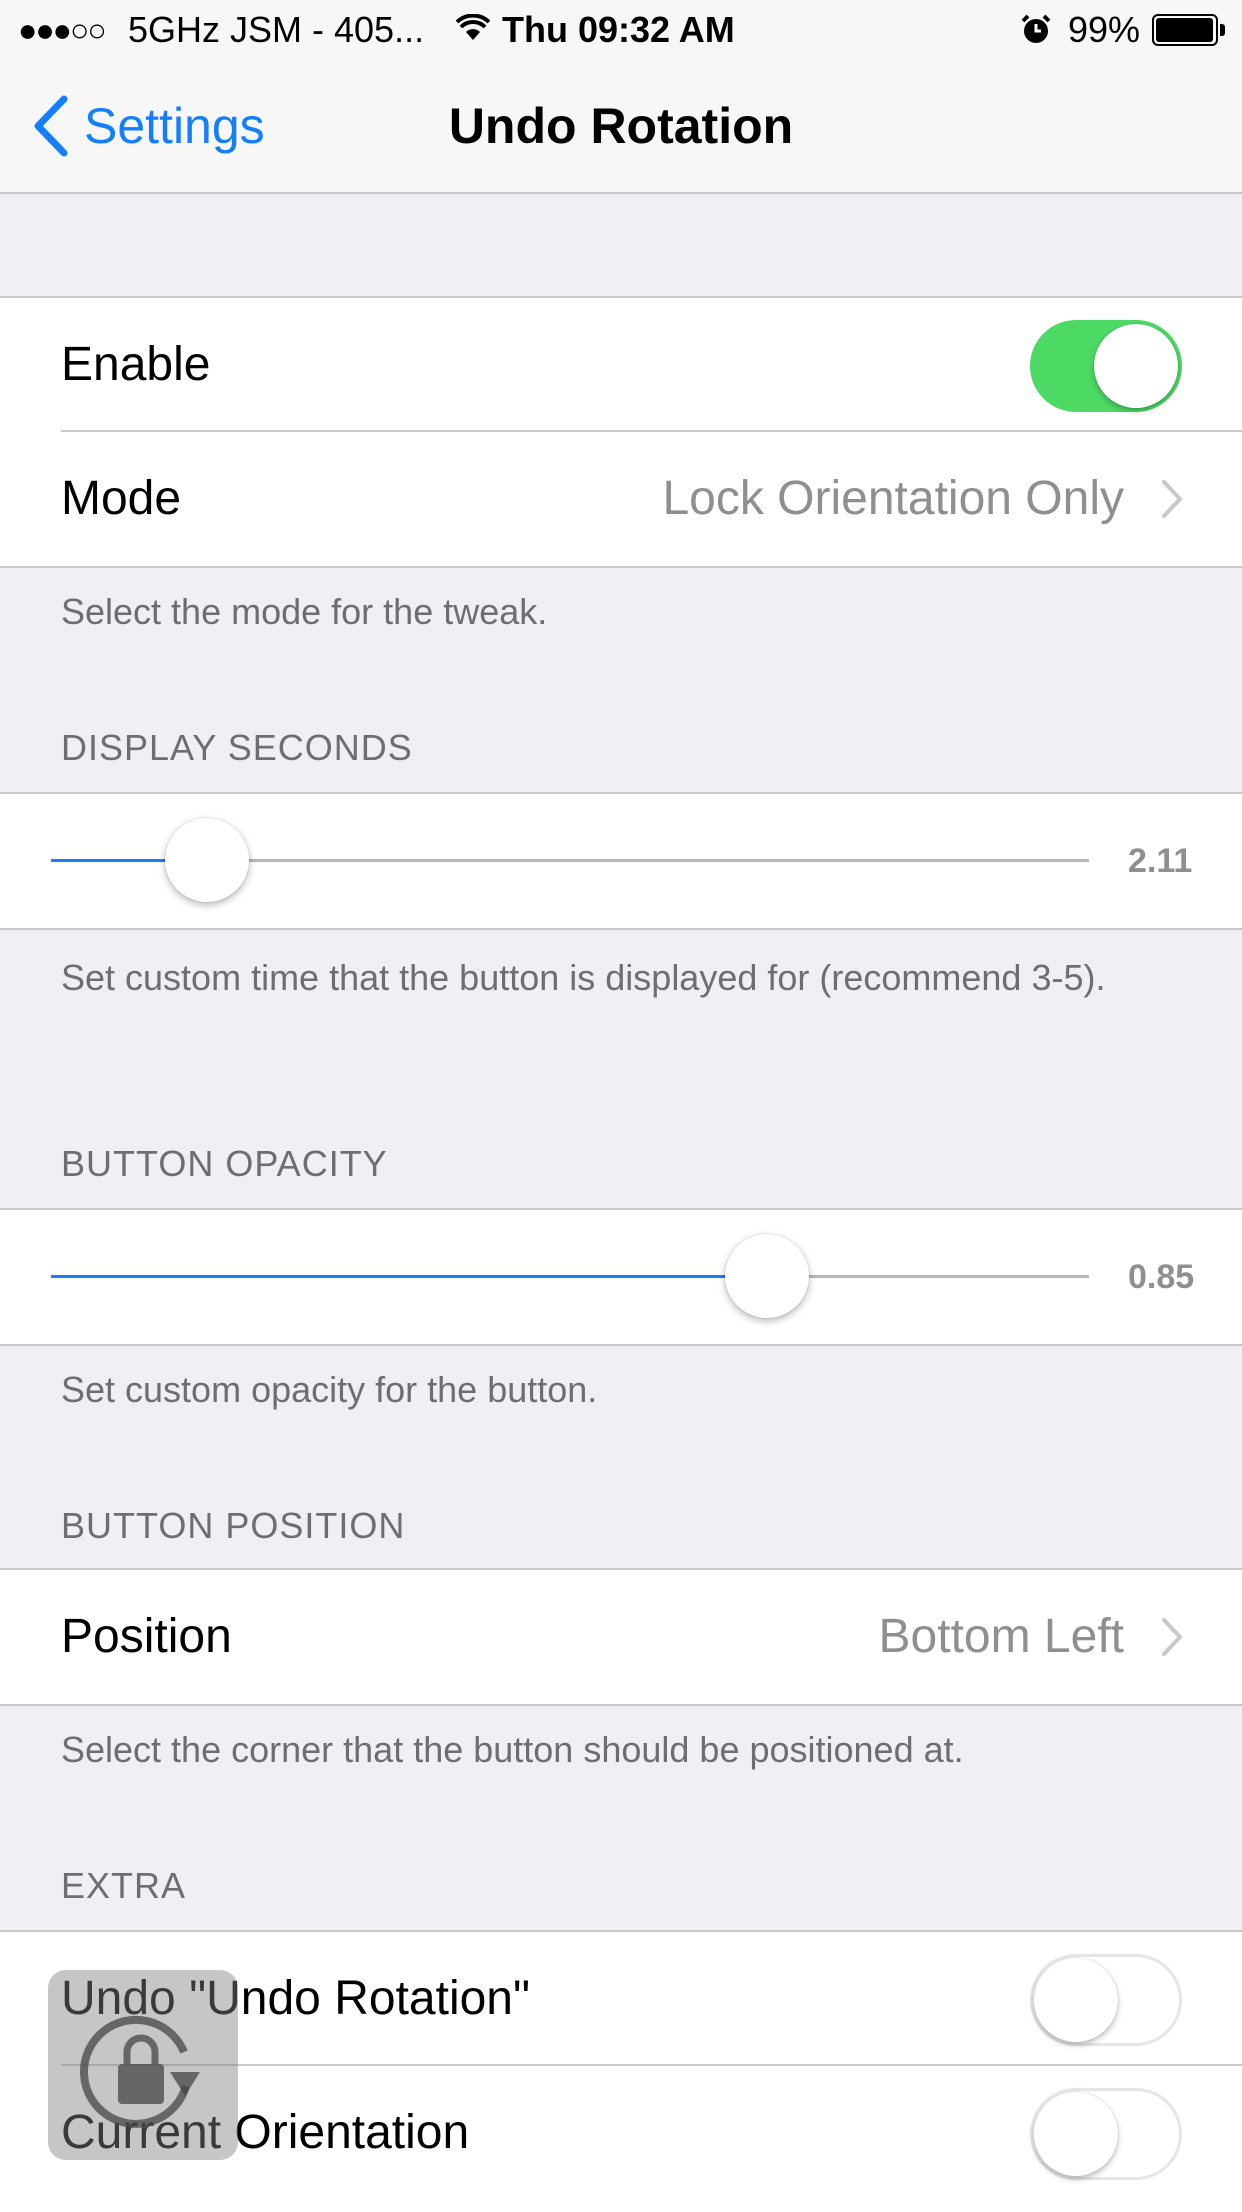 The width and height of the screenshot is (1242, 2212). I want to click on undo-rotation-floating-button, so click(143, 2065).